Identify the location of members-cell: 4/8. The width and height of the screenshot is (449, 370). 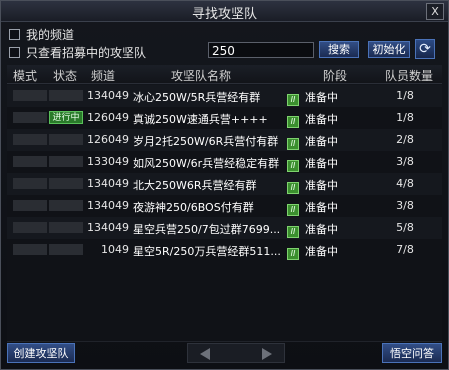
(405, 183).